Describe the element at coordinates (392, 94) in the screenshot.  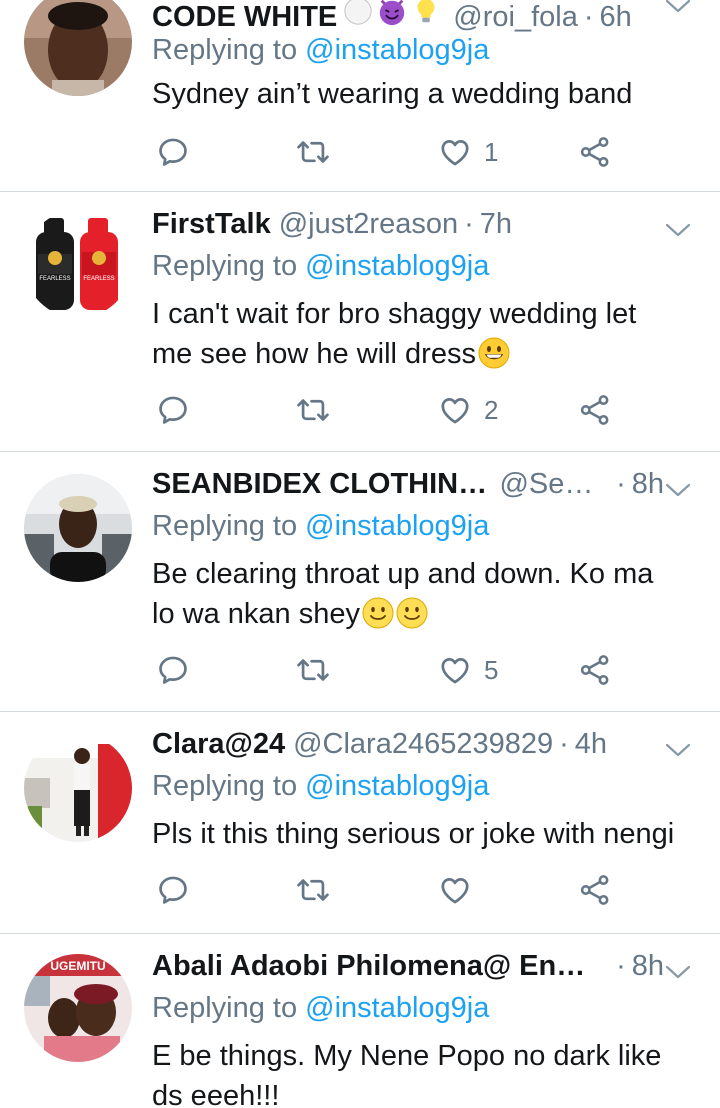
I see `tweet-text-line: Sydney ain’t wearing a wedding band` at that location.